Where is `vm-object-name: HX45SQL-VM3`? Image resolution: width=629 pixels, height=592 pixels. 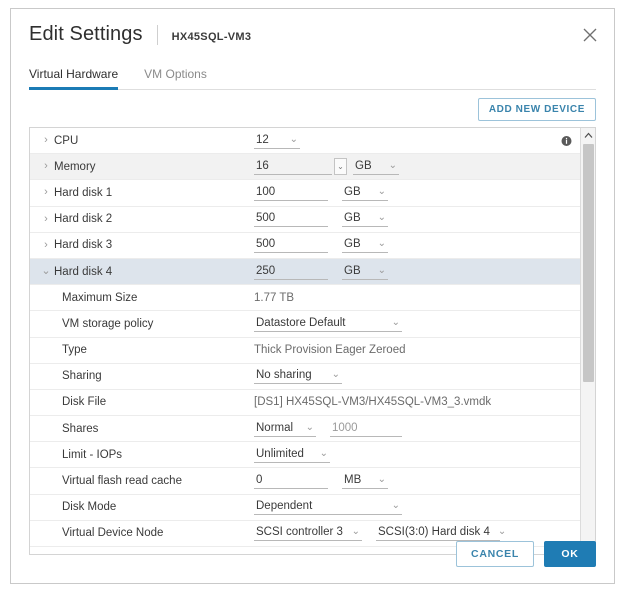
vm-object-name: HX45SQL-VM3 is located at coordinates (211, 37).